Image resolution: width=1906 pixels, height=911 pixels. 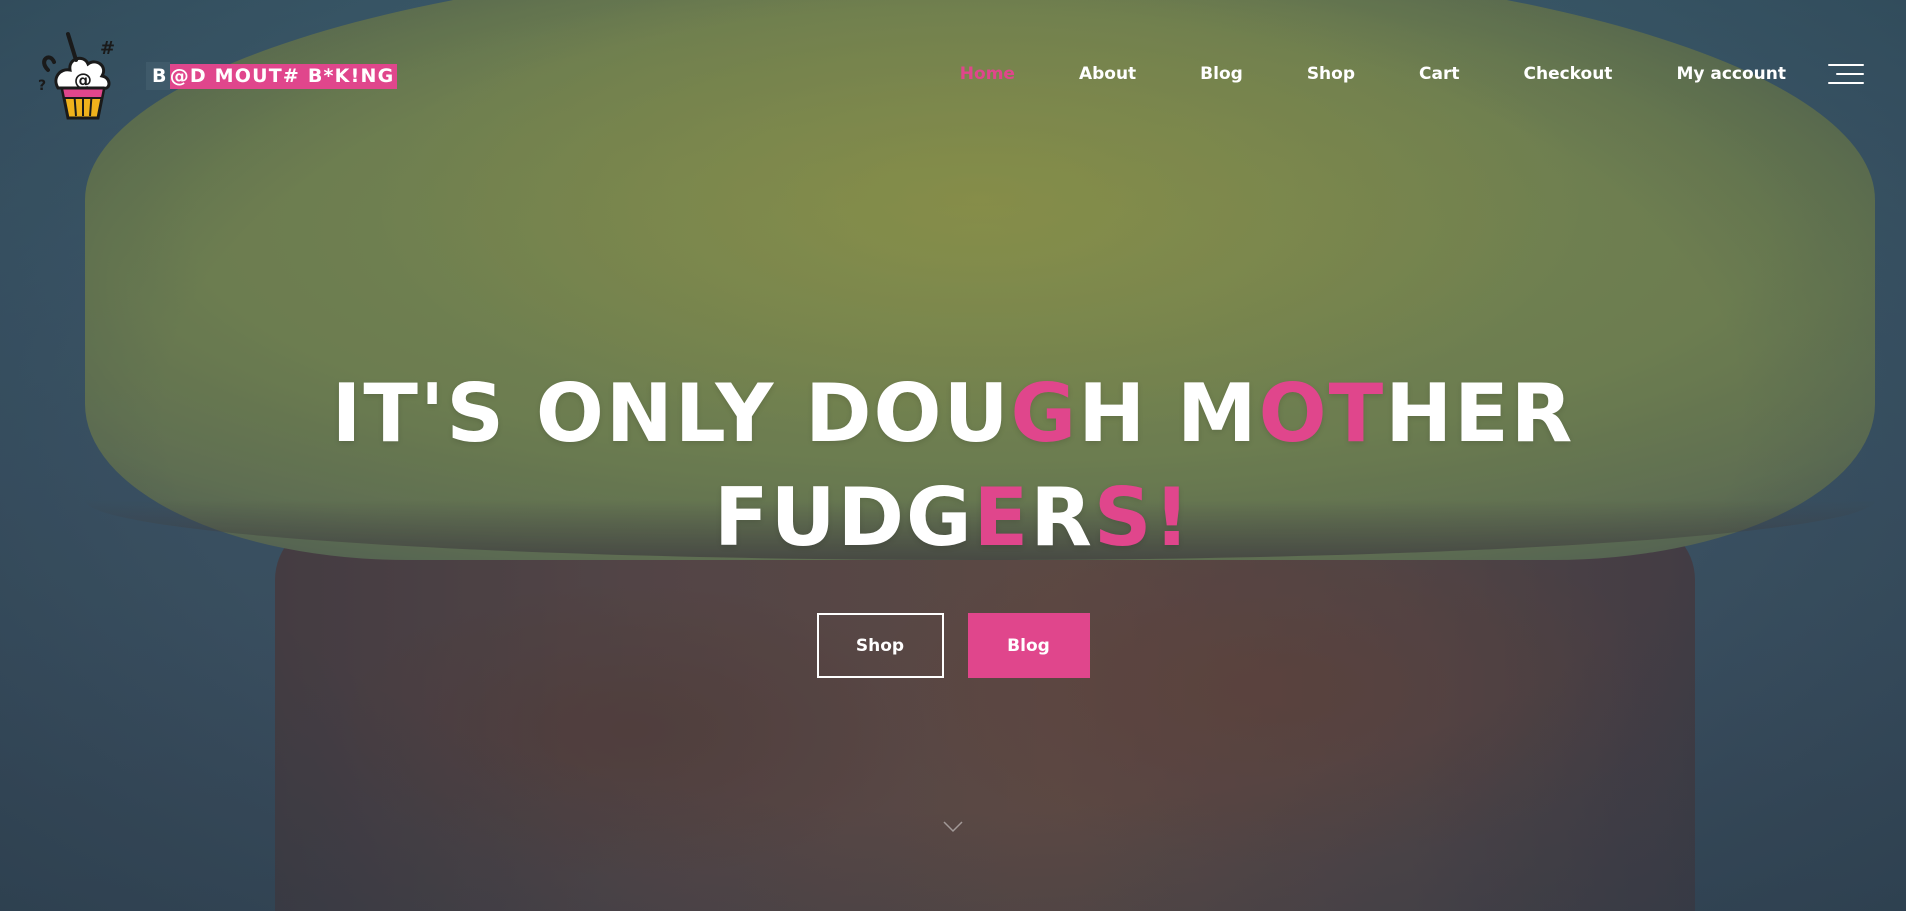 I want to click on nav-item-checkout: Checkout, so click(x=1567, y=74).